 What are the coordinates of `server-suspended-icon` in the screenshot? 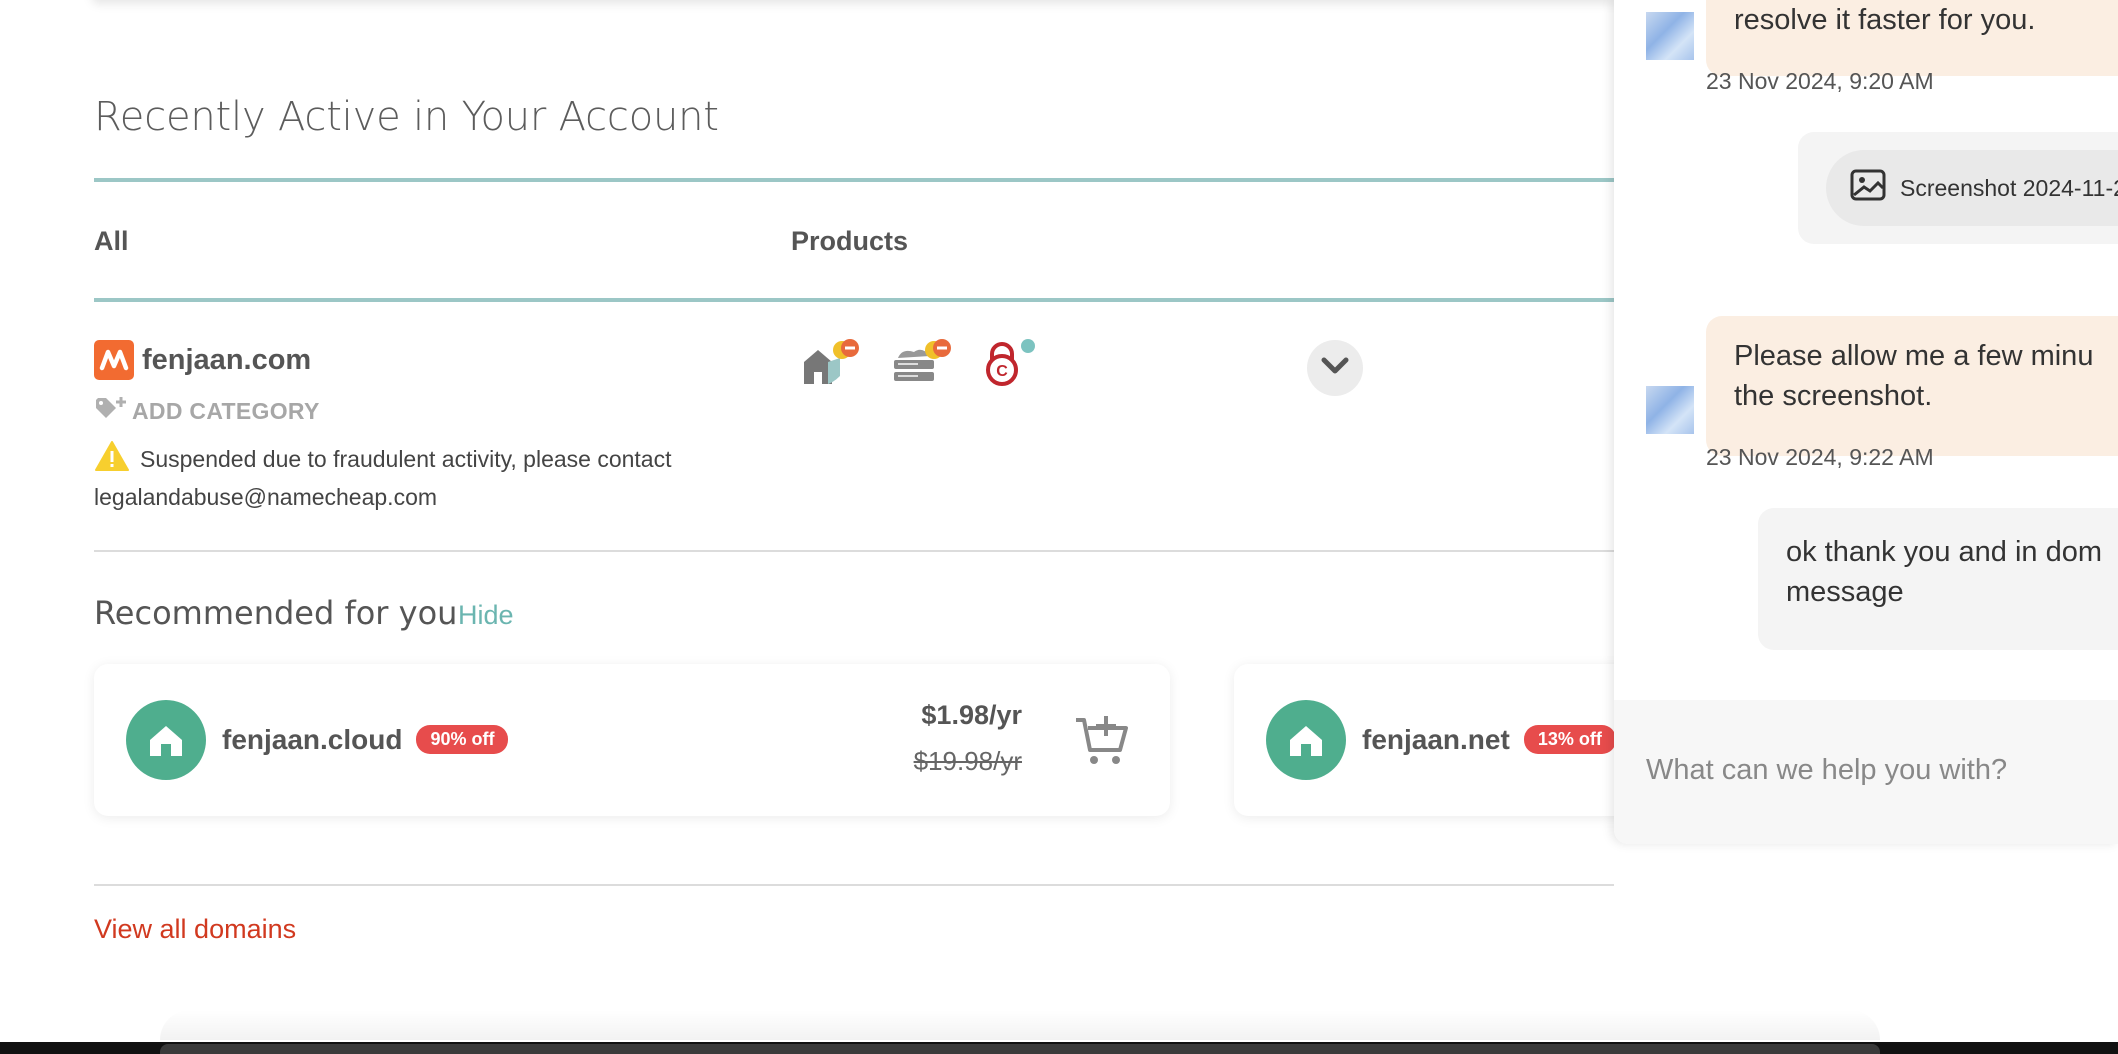 It's located at (923, 364).